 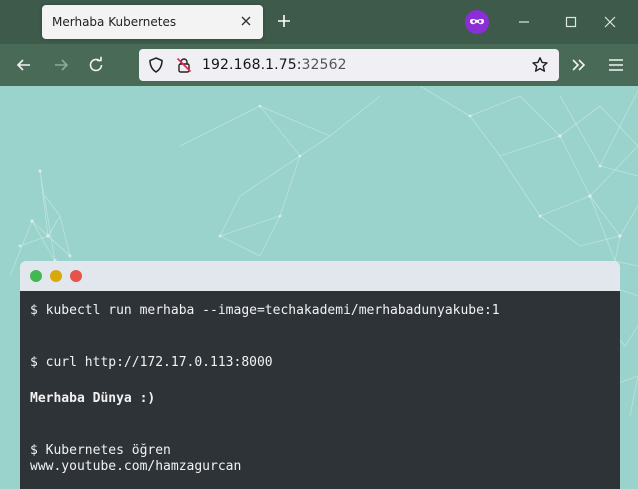 What do you see at coordinates (100, 450) in the screenshot?
I see `terminal-line-kubernetes: $ Kubernetes öğren` at bounding box center [100, 450].